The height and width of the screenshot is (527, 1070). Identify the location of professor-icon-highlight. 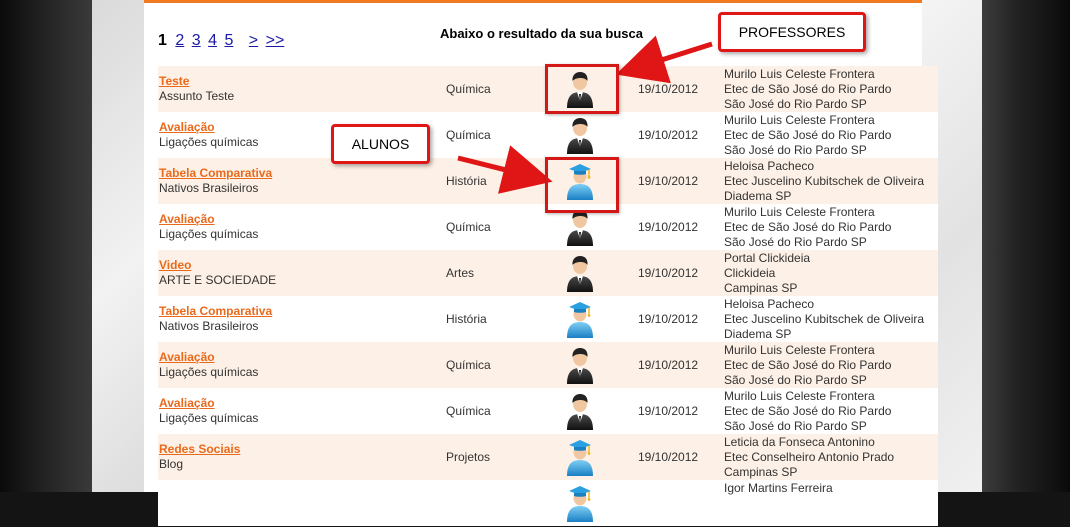
(582, 89).